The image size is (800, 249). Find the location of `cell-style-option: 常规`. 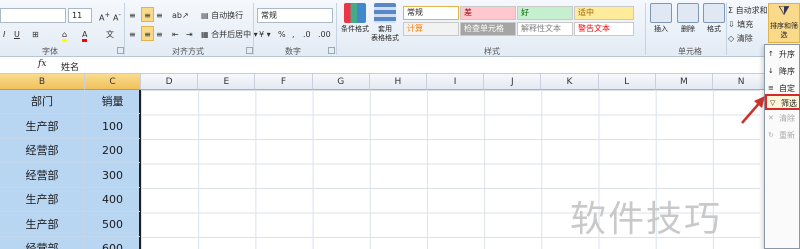

cell-style-option: 常规 is located at coordinates (431, 13).